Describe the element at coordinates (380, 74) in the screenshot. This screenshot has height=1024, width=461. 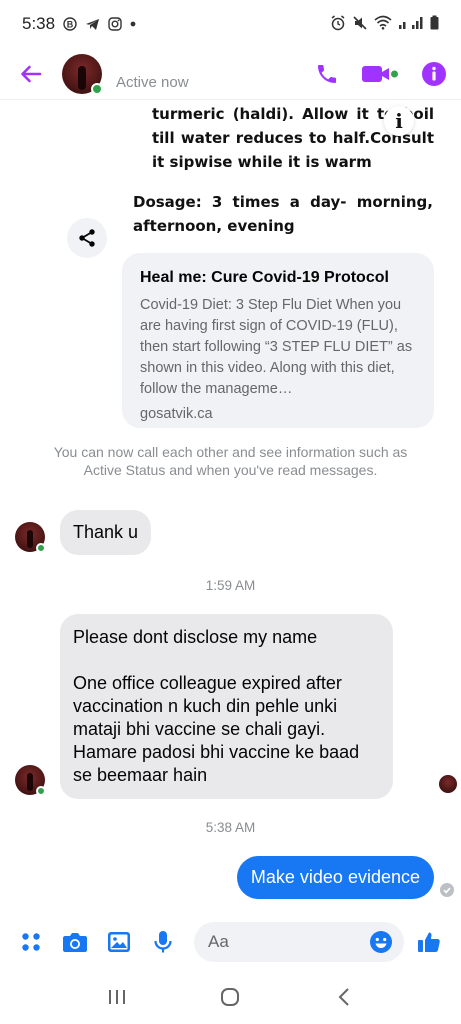
I see `video-icon` at that location.